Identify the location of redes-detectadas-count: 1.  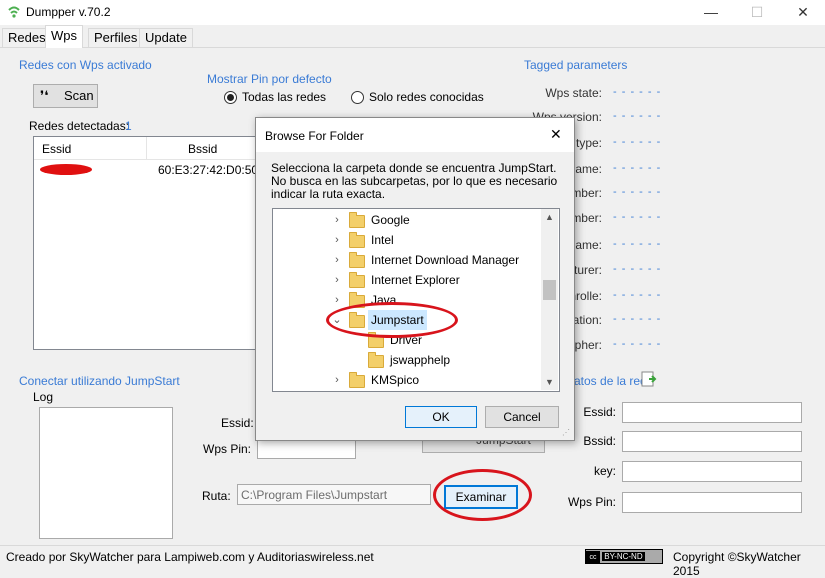
(128, 126).